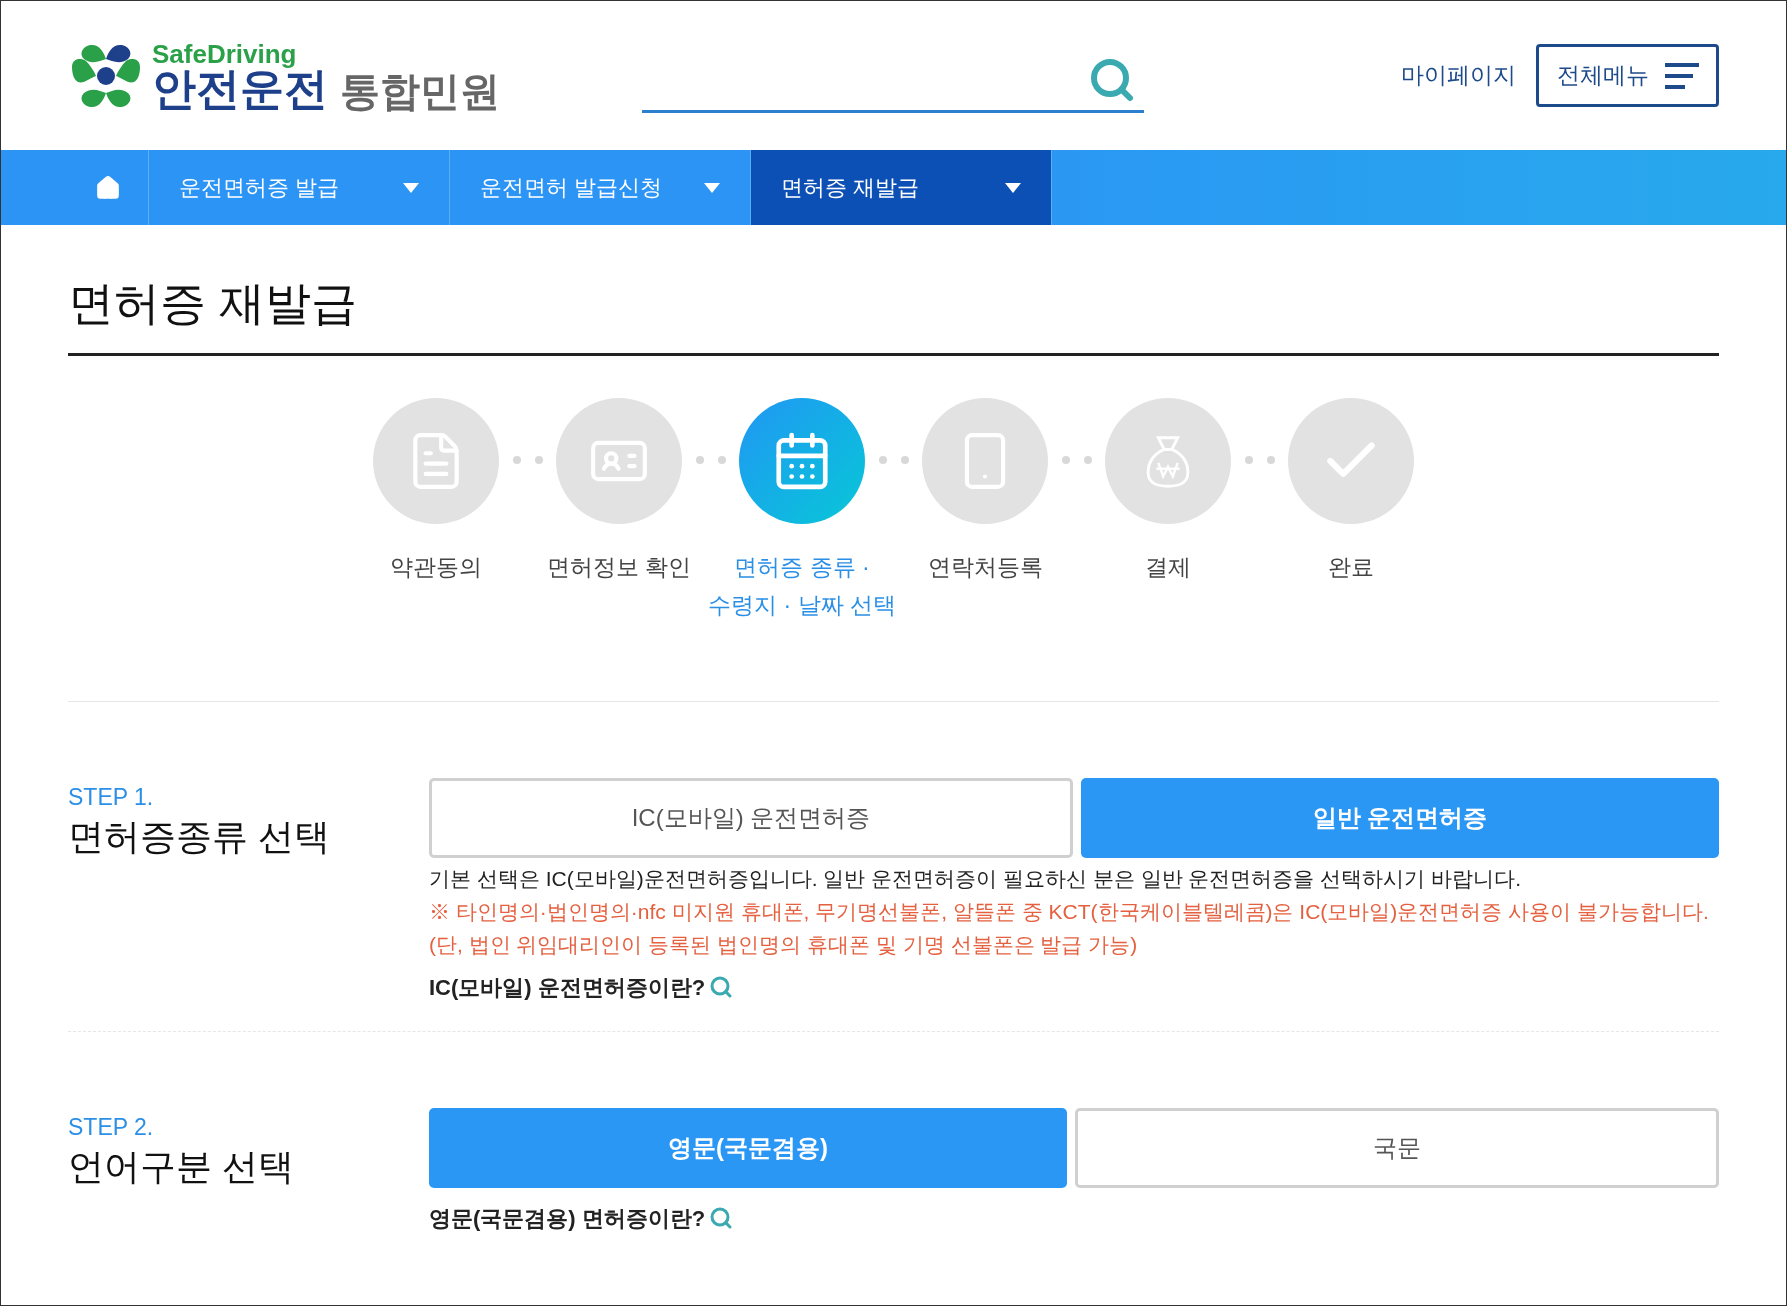 This screenshot has height=1306, width=1787. I want to click on step-label: 연락처등록, so click(985, 567).